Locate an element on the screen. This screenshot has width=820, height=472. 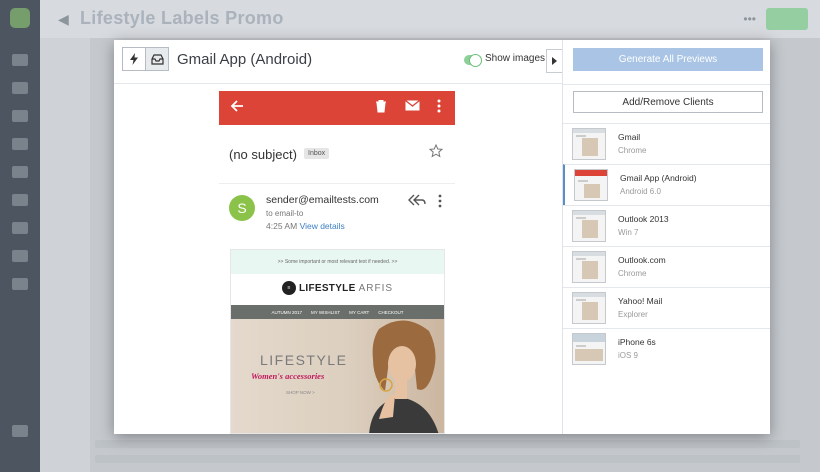
client-item-iphone-6s: iPhone 6s iOS 9 is located at coordinates (666, 348).